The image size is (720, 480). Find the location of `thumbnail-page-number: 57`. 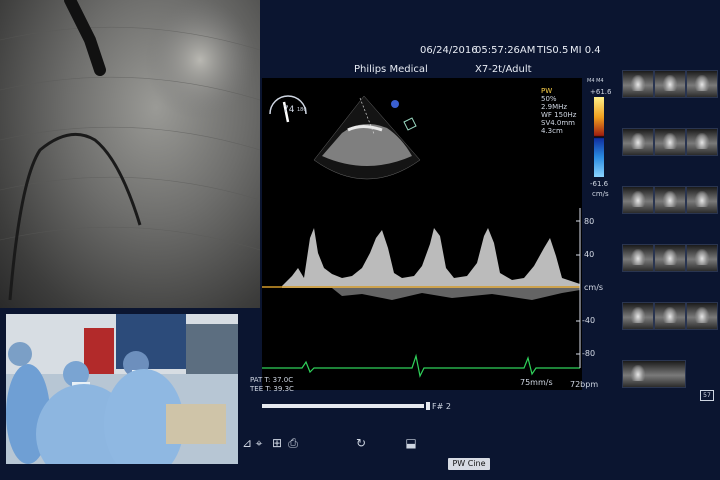

thumbnail-page-number: 57 is located at coordinates (707, 395).